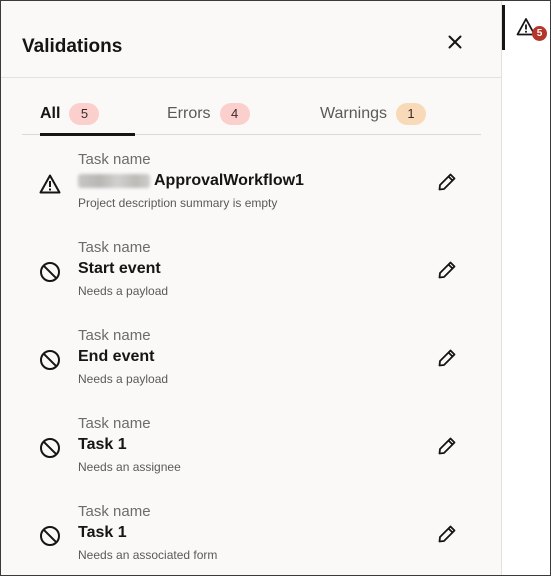  Describe the element at coordinates (129, 467) in the screenshot. I see `item-description: Needs an assignee` at that location.